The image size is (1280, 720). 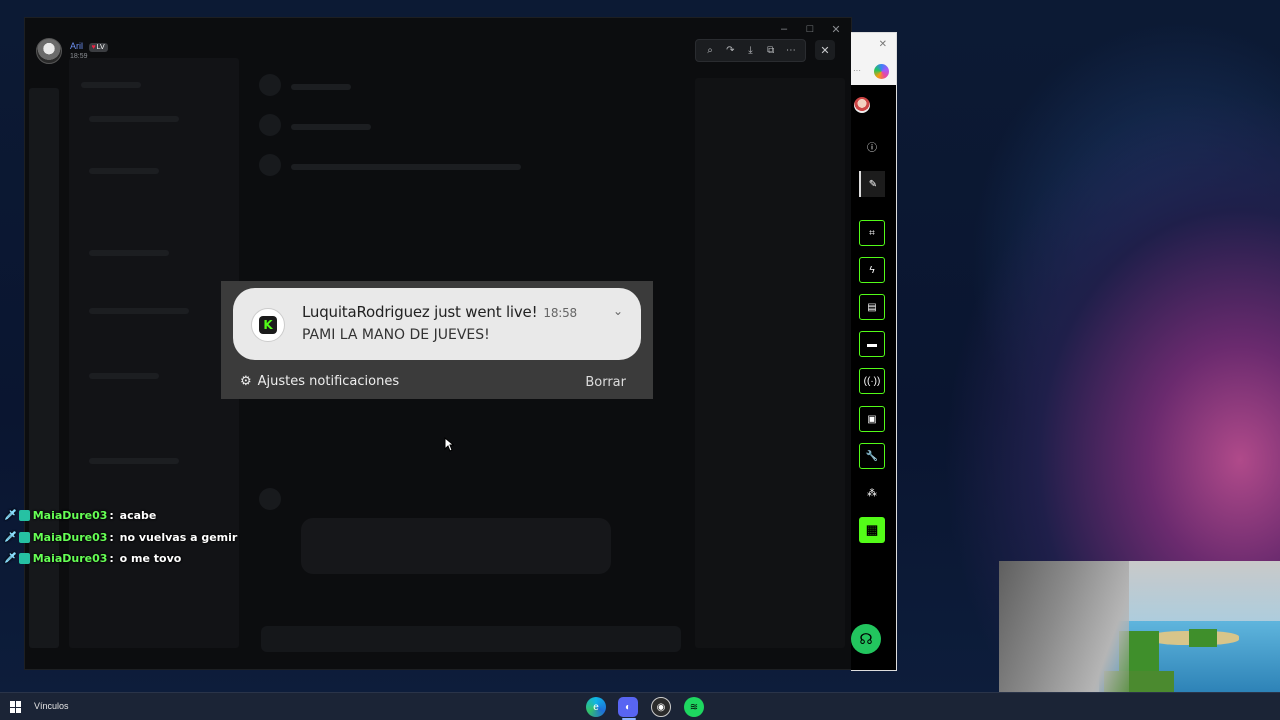 I want to click on zoom-icon: ⌕, so click(x=710, y=50).